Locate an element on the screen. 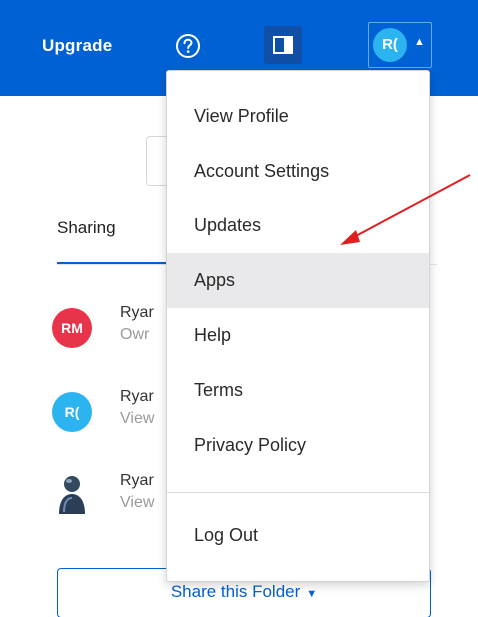 Image resolution: width=478 pixels, height=617 pixels. caret-down-icon: ▼ is located at coordinates (312, 594).